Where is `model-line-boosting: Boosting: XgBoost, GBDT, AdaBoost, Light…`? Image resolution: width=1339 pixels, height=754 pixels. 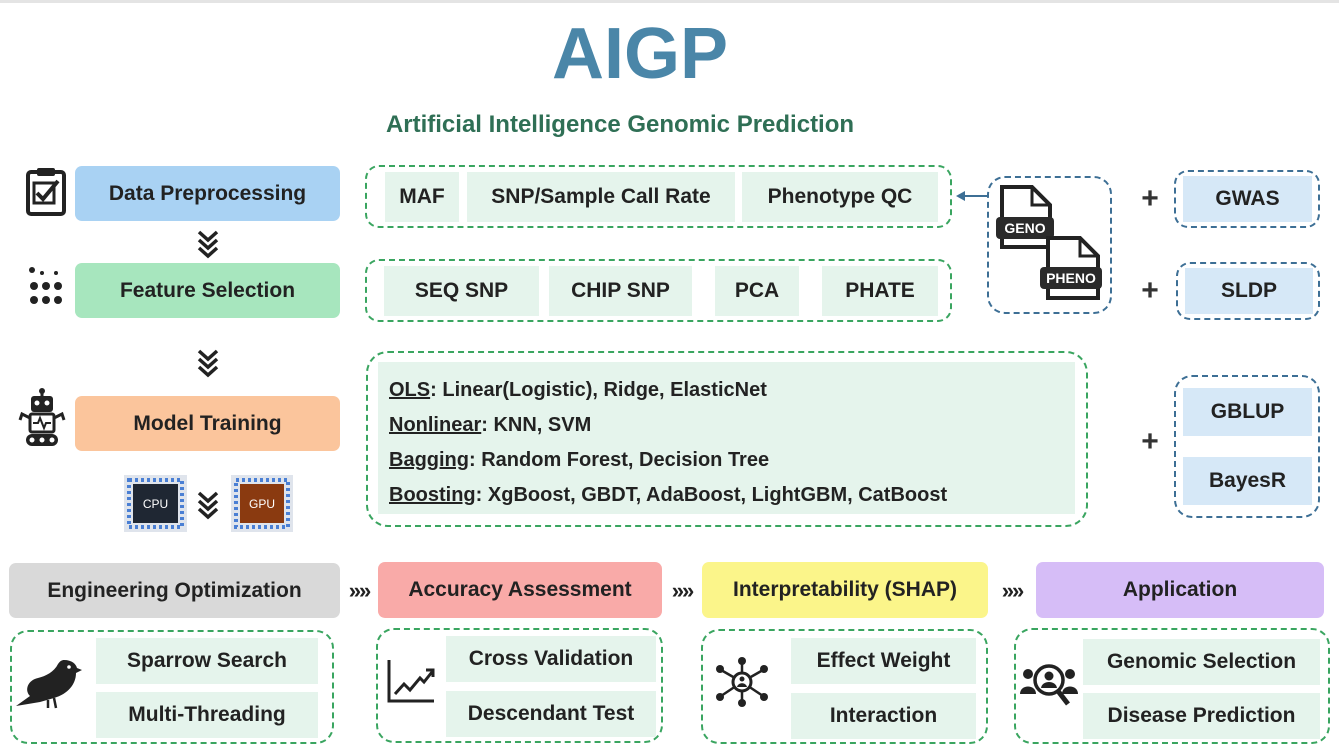
model-line-boosting: Boosting: XgBoost, GBDT, AdaBoost, Light… is located at coordinates (668, 495).